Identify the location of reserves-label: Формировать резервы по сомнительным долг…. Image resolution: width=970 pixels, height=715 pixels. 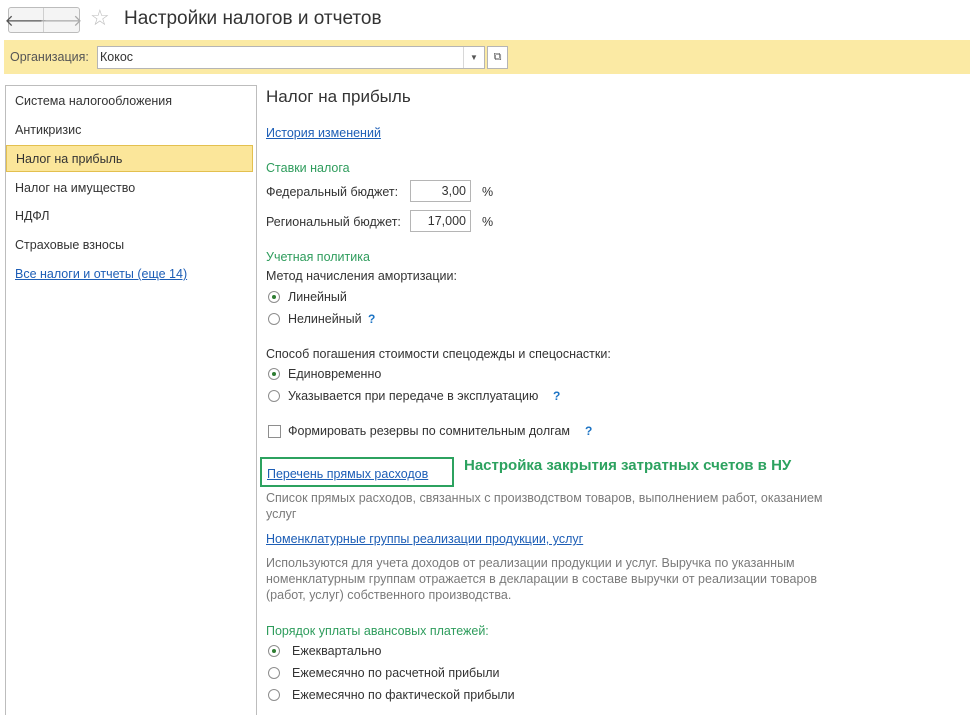
(429, 431).